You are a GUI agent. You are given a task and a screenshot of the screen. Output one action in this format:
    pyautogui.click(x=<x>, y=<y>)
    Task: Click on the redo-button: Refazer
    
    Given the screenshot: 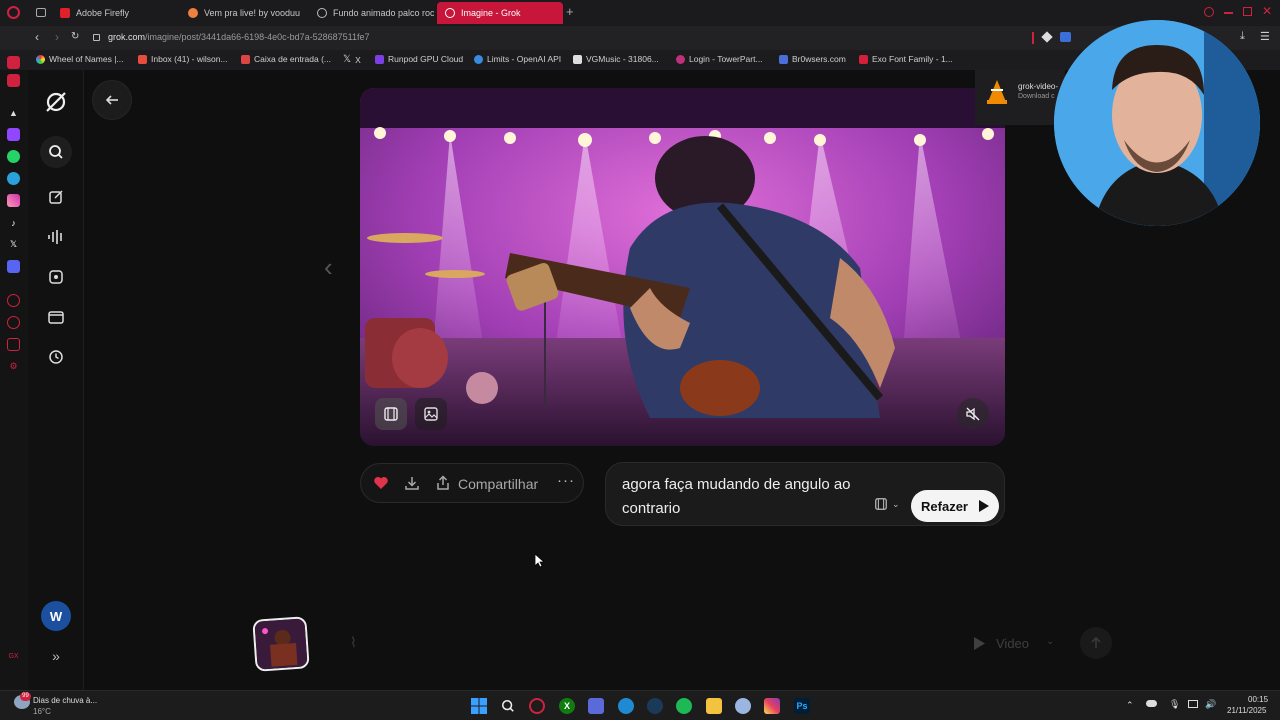 What is the action you would take?
    pyautogui.click(x=955, y=506)
    